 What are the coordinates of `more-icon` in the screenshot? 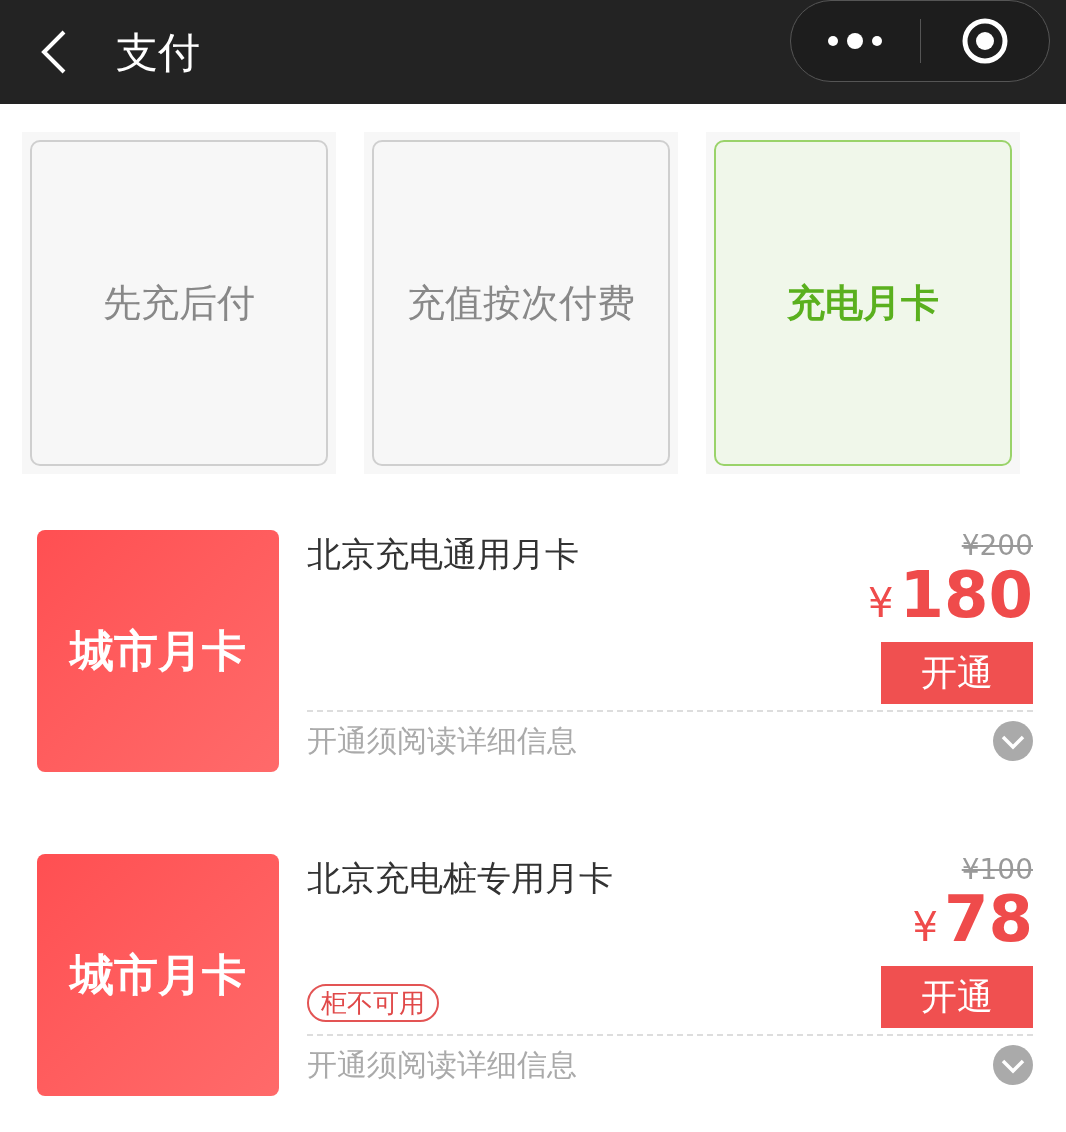 It's located at (855, 41).